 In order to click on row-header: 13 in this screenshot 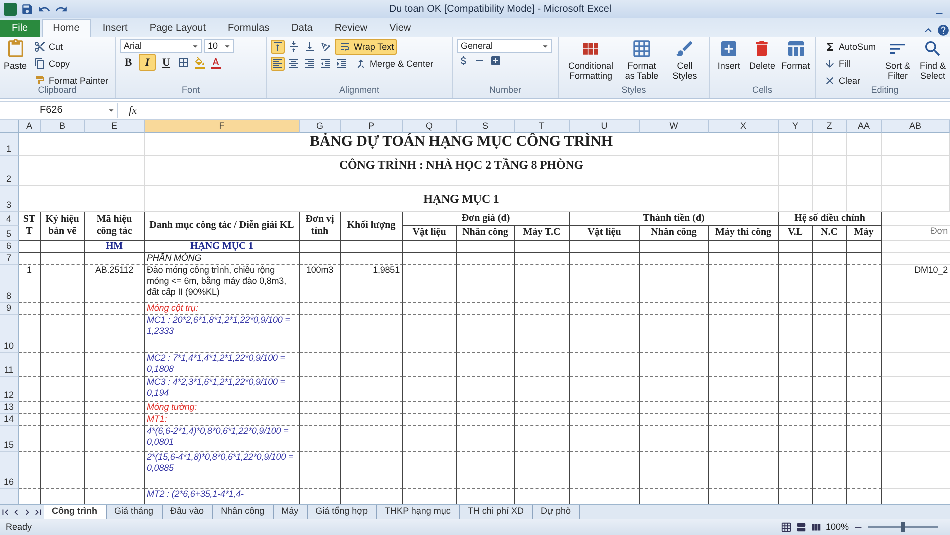, I will do `click(9, 408)`.